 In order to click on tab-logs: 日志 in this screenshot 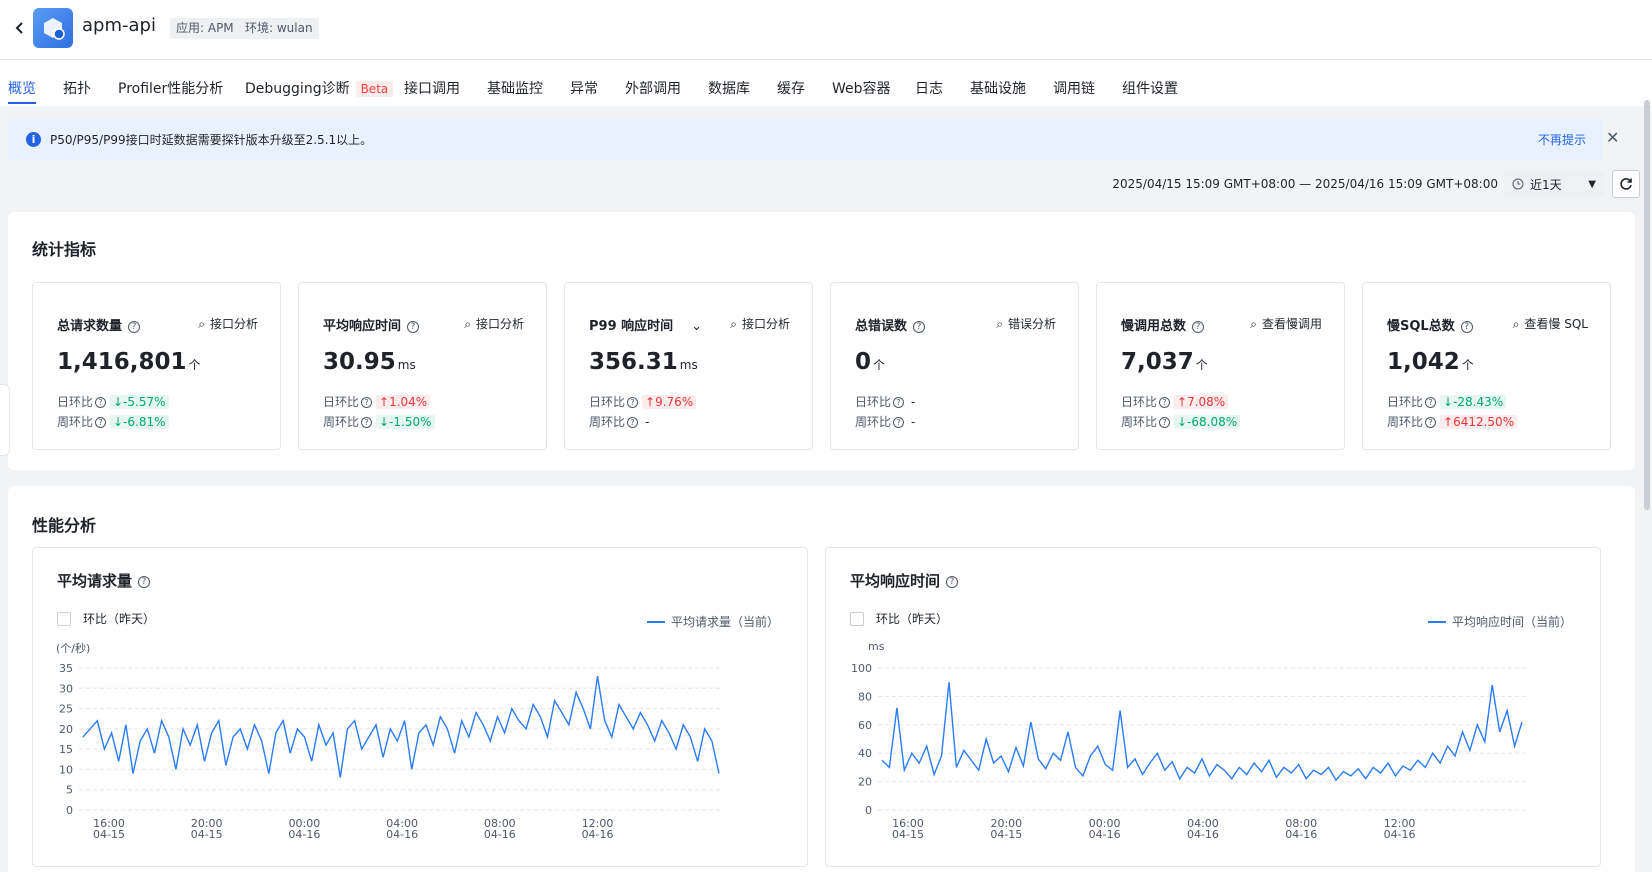, I will do `click(929, 88)`.